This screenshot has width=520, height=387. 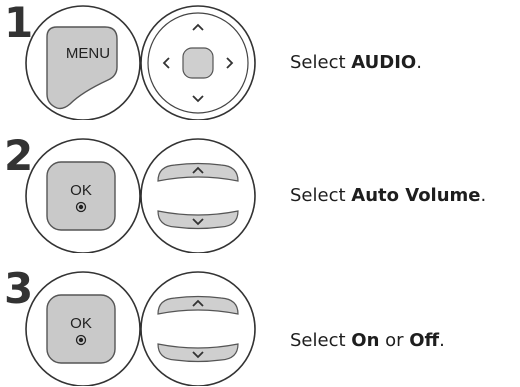 I want to click on step-1-buttons: MENU, so click(x=140, y=62).